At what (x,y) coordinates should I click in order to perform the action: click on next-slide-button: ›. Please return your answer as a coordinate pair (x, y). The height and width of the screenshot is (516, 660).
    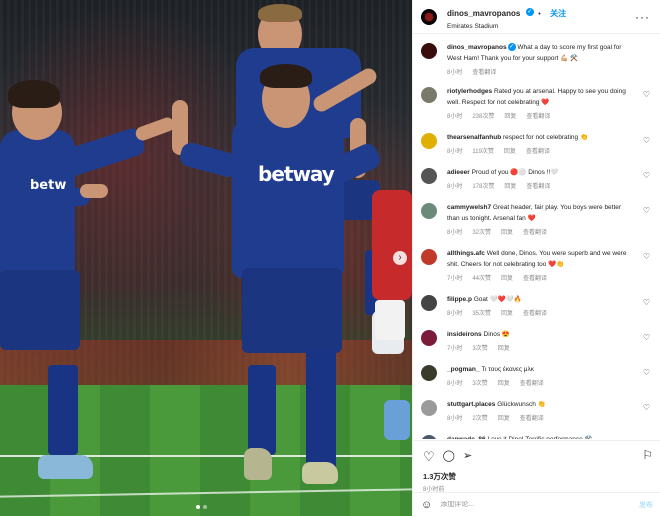
    Looking at the image, I should click on (400, 258).